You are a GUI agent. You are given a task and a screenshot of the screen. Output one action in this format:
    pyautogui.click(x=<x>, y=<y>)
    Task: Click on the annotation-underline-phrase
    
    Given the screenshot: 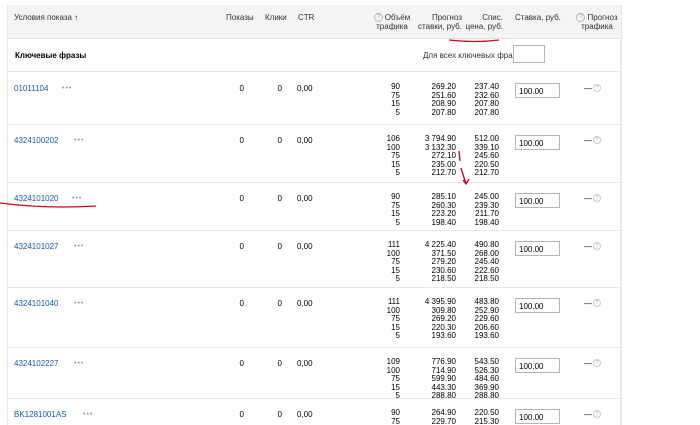 What is the action you would take?
    pyautogui.click(x=48, y=205)
    